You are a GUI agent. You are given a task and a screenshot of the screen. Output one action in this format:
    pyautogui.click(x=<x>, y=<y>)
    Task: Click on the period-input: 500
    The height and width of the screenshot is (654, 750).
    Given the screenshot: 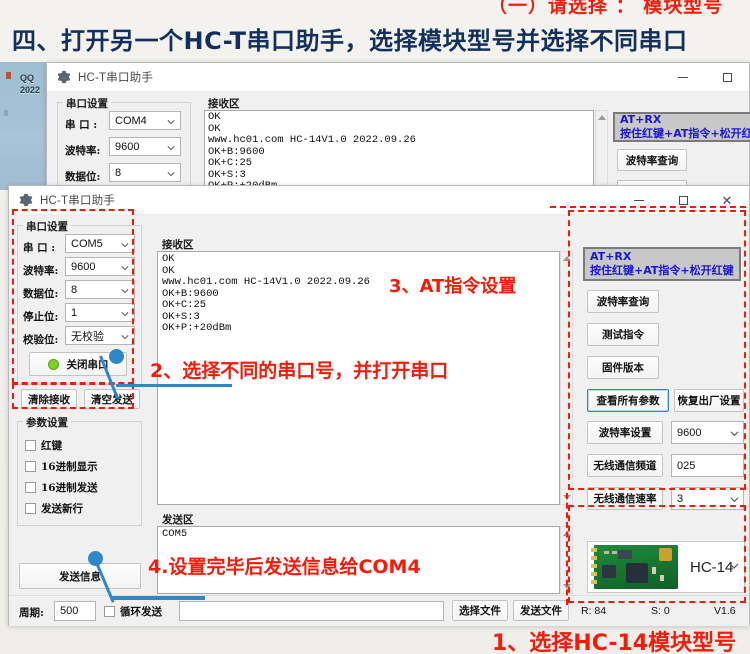 What is the action you would take?
    pyautogui.click(x=75, y=611)
    